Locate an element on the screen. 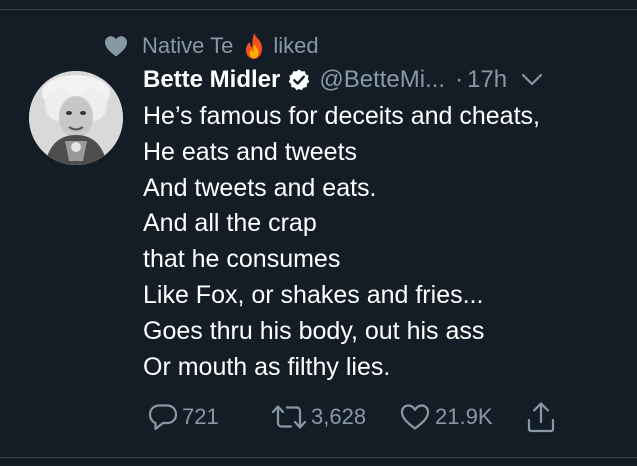 The height and width of the screenshot is (466, 637). fire-icon is located at coordinates (254, 46).